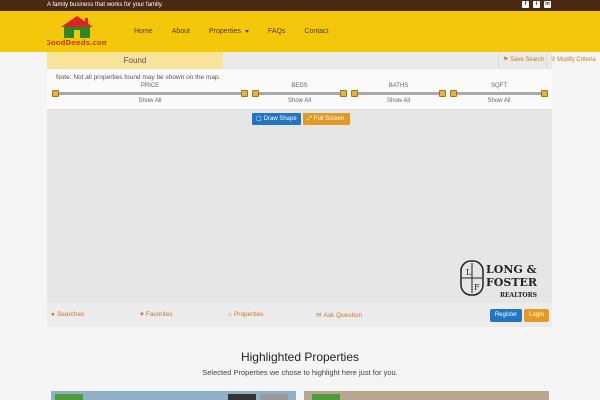  What do you see at coordinates (274, 397) in the screenshot?
I see `property-type-badge` at bounding box center [274, 397].